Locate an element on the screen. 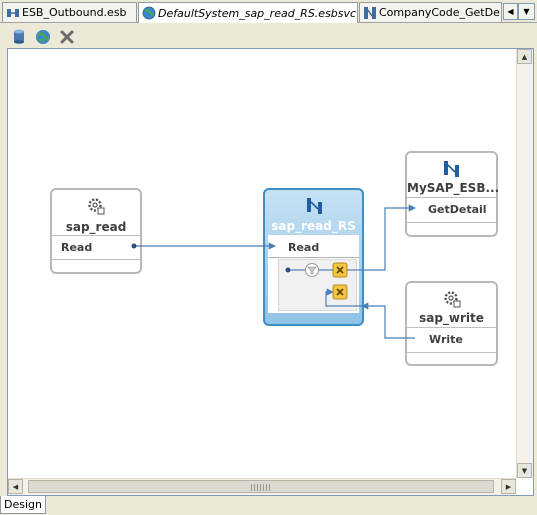 Image resolution: width=537 pixels, height=515 pixels. tab-defaultsystem-service: DefaultSystem_sap_read_RS.esbsvc is located at coordinates (248, 12).